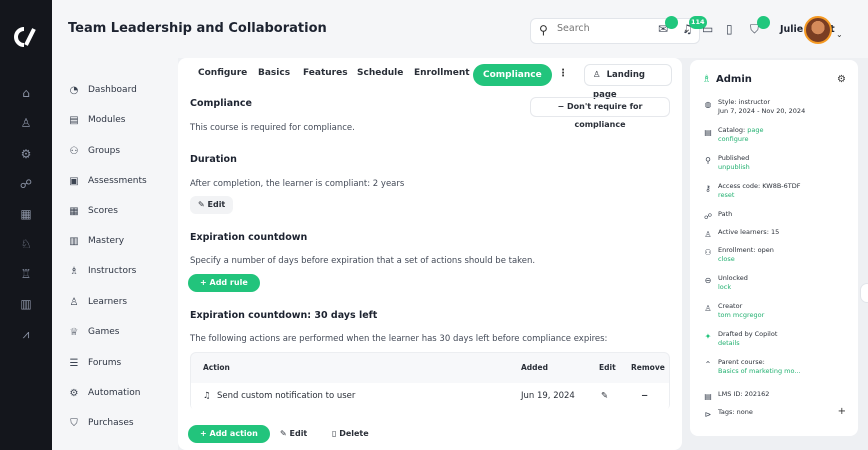 The width and height of the screenshot is (868, 450). What do you see at coordinates (103, 211) in the screenshot?
I see `sidebar-item-label: Scores` at bounding box center [103, 211].